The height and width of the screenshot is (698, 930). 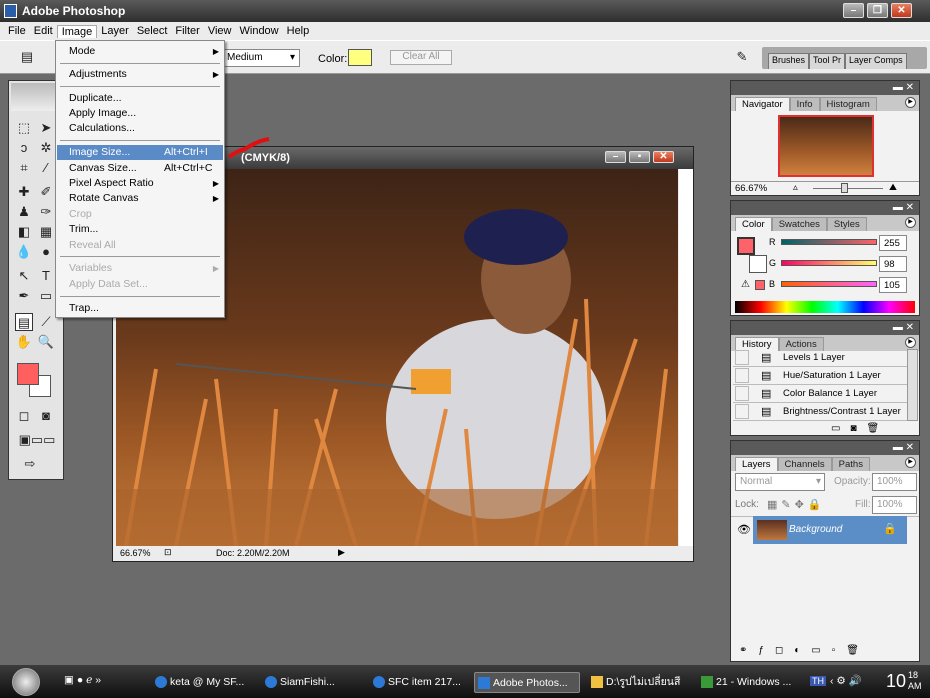 I want to click on restore-button: ❐, so click(x=877, y=10).